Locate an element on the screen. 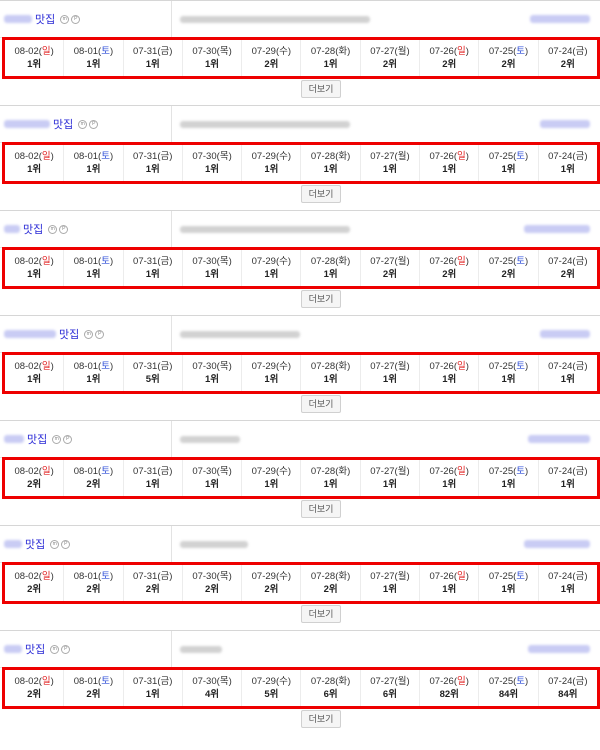 This screenshot has width=600, height=750. date-label: 07-26(일) is located at coordinates (449, 576).